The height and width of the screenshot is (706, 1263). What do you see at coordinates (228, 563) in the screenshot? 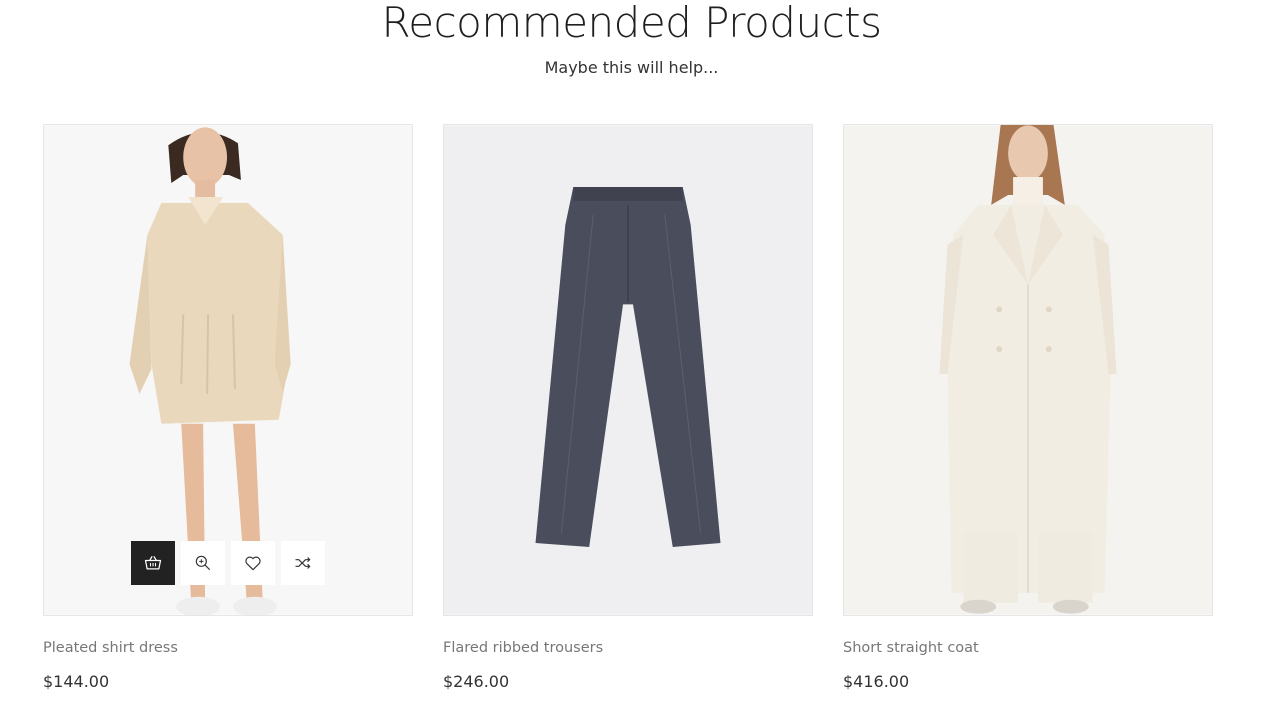
I see `product-actions` at bounding box center [228, 563].